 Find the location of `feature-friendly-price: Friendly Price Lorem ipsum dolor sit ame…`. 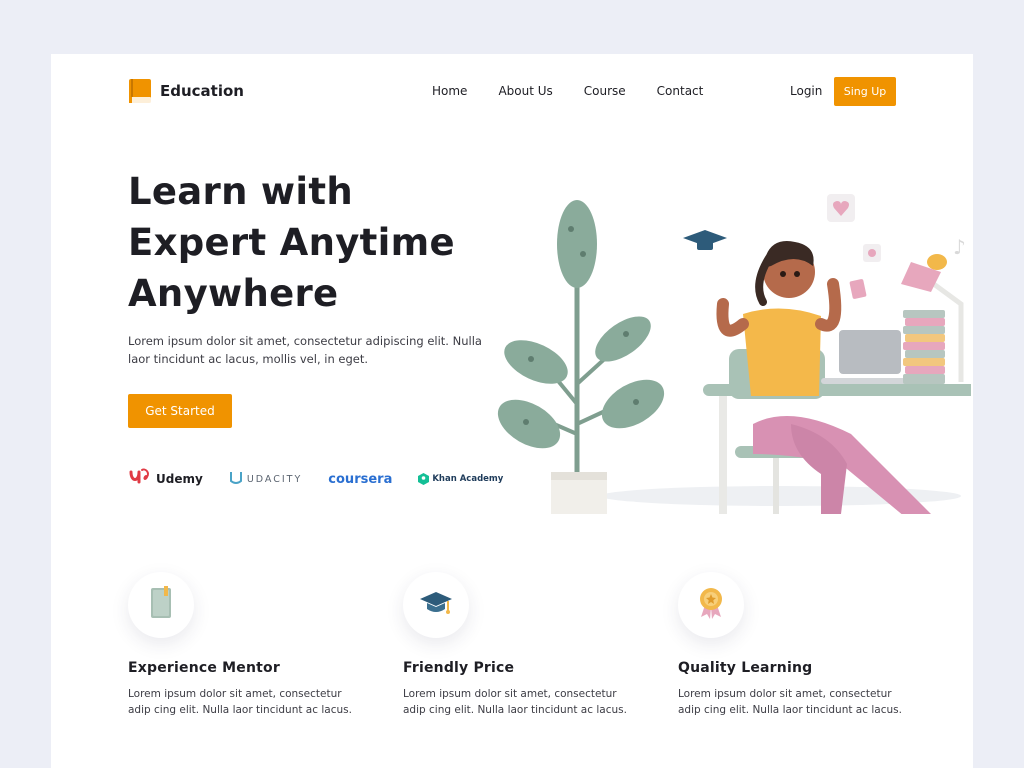

feature-friendly-price: Friendly Price Lorem ipsum dolor sit ame… is located at coordinates (518, 645).